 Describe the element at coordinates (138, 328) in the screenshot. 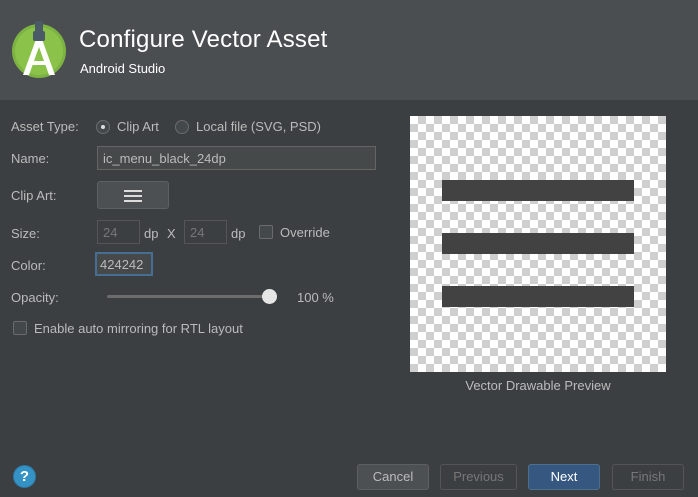

I see `rtl-label: Enable auto mirroring for RTL layout` at that location.